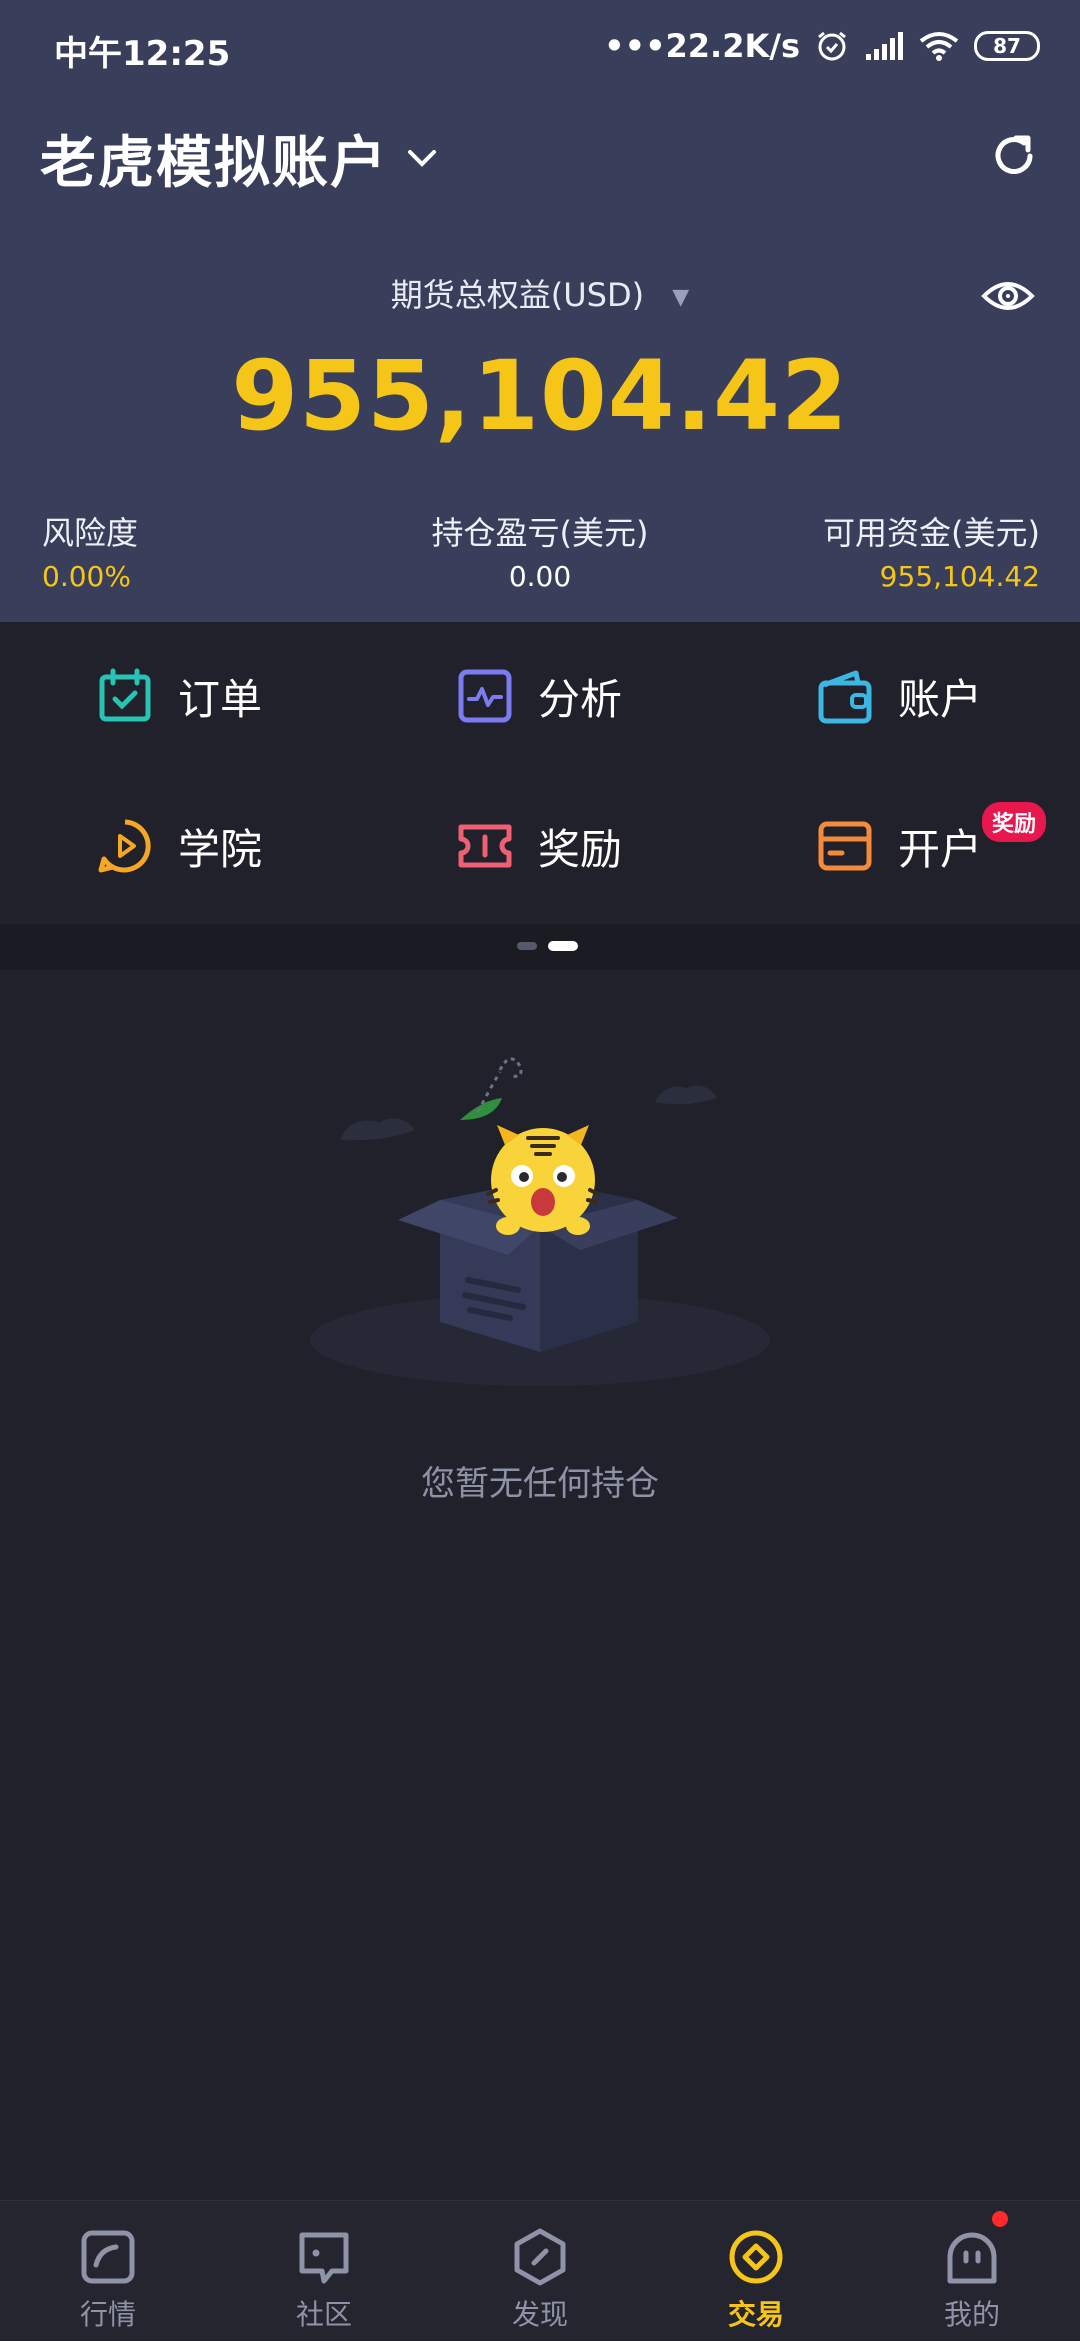  Describe the element at coordinates (540, 773) in the screenshot. I see `quick-menu: 订单 分析 账户 学院 奖励 开户 奖励` at that location.